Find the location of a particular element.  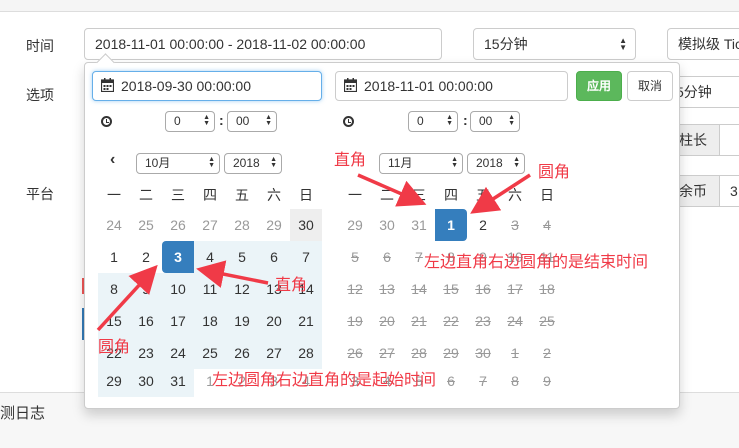

calendar-day: 1 is located at coordinates (114, 257).